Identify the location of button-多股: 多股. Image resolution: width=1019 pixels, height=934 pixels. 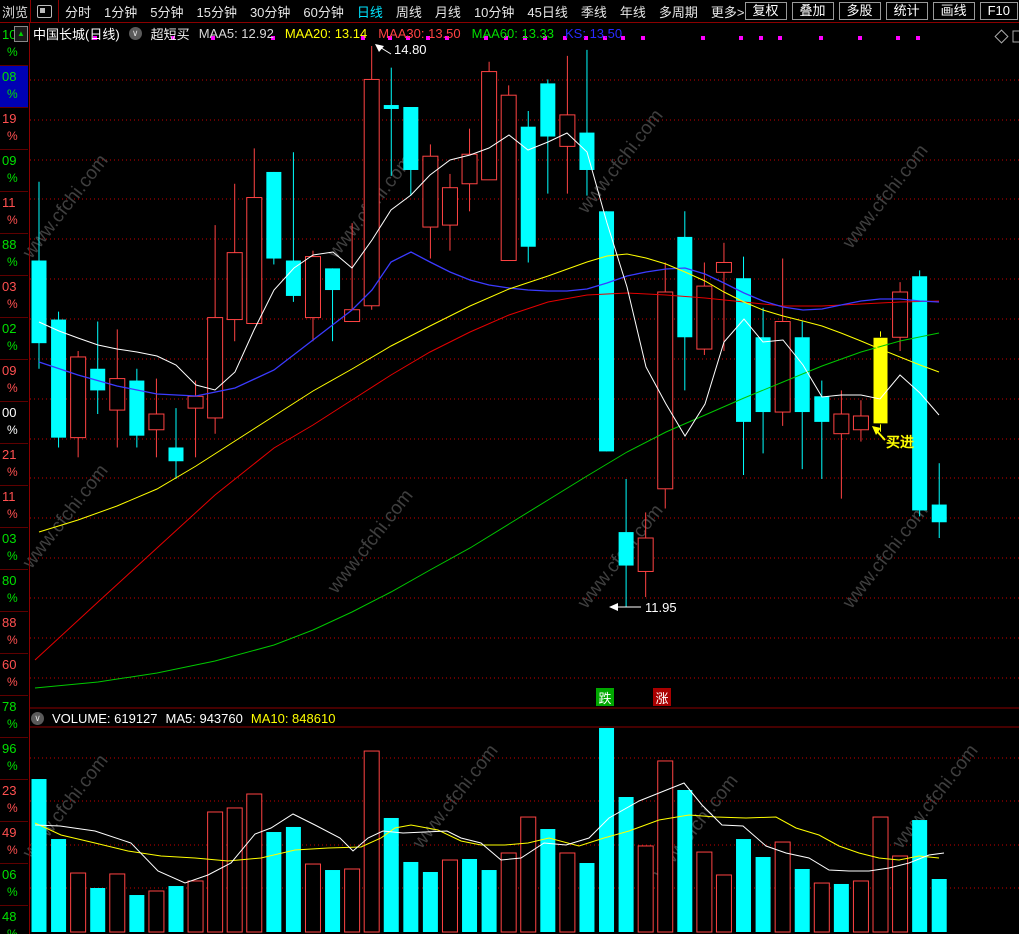
(859, 11).